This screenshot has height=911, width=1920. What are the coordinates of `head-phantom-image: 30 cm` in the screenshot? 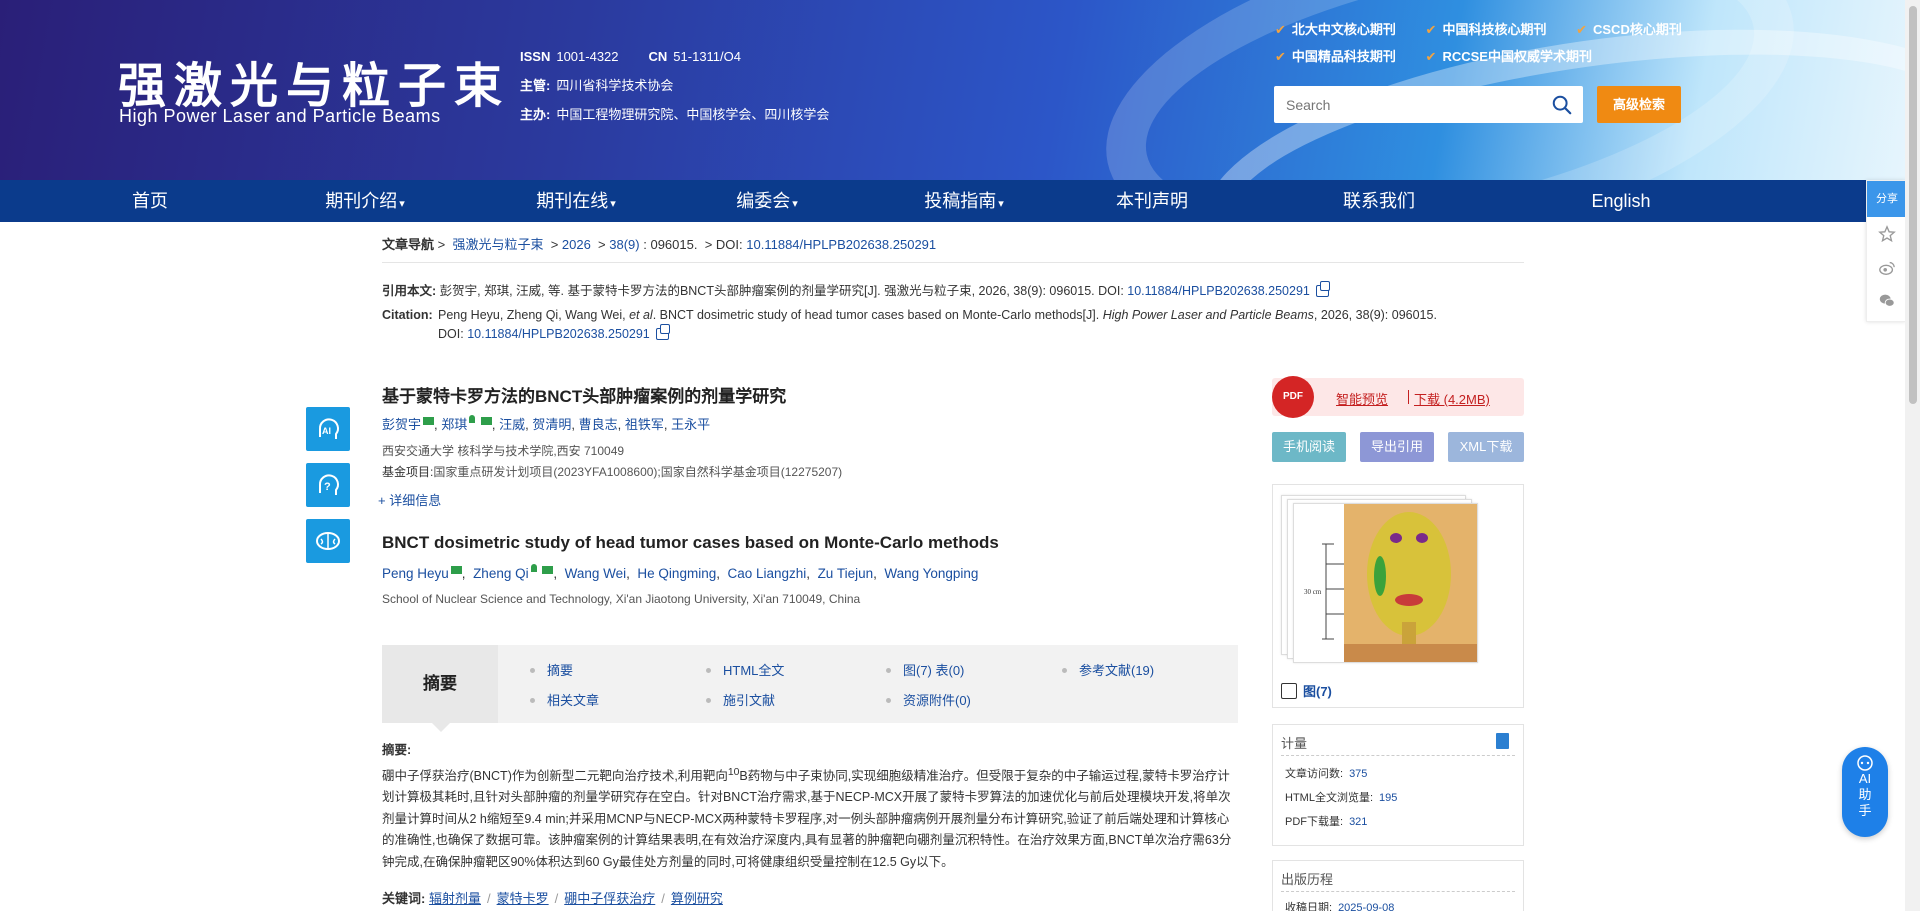 It's located at (1385, 583).